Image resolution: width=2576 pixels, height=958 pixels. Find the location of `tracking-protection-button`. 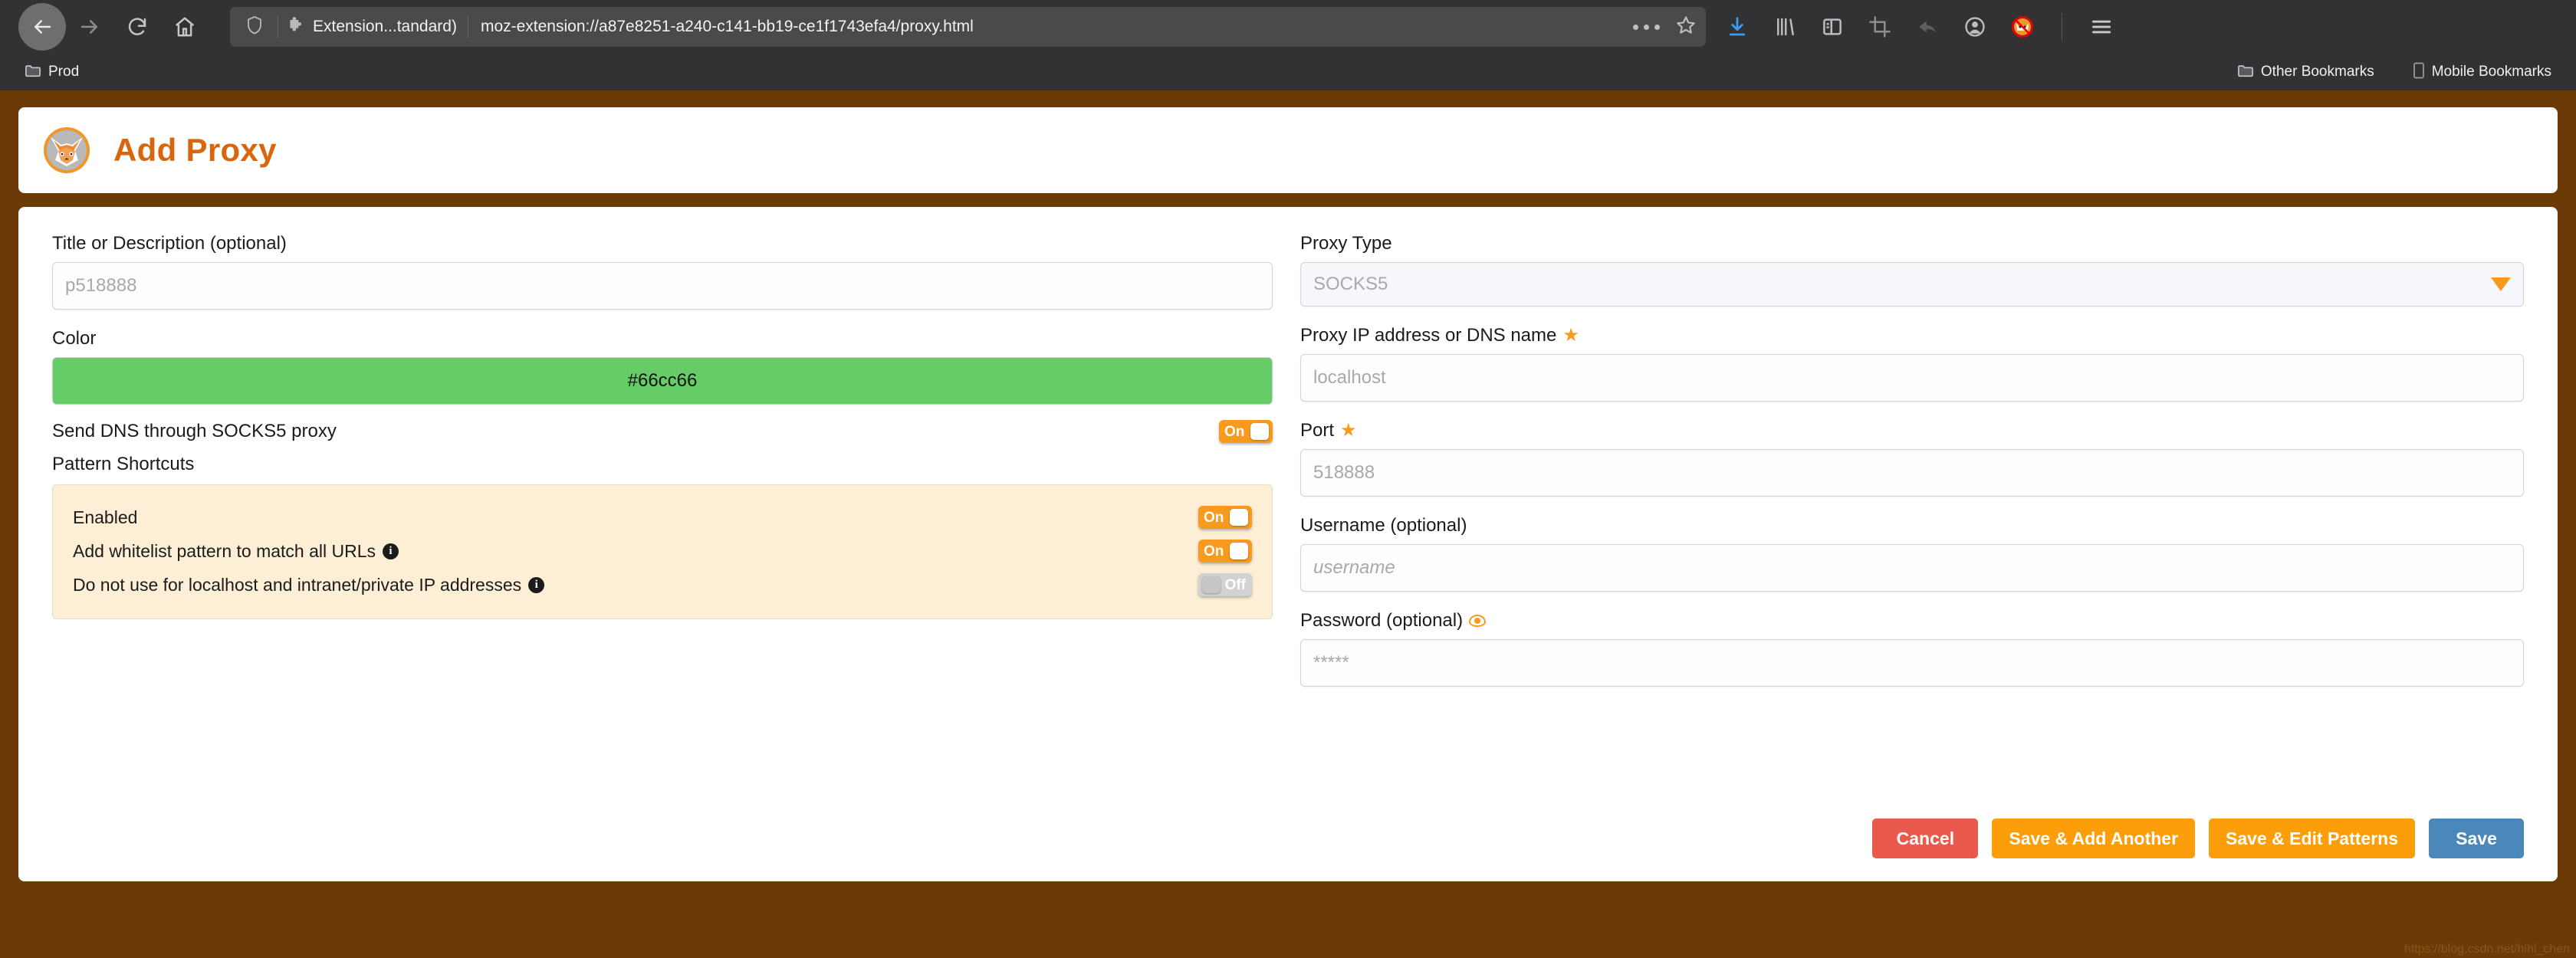

tracking-protection-button is located at coordinates (255, 27).